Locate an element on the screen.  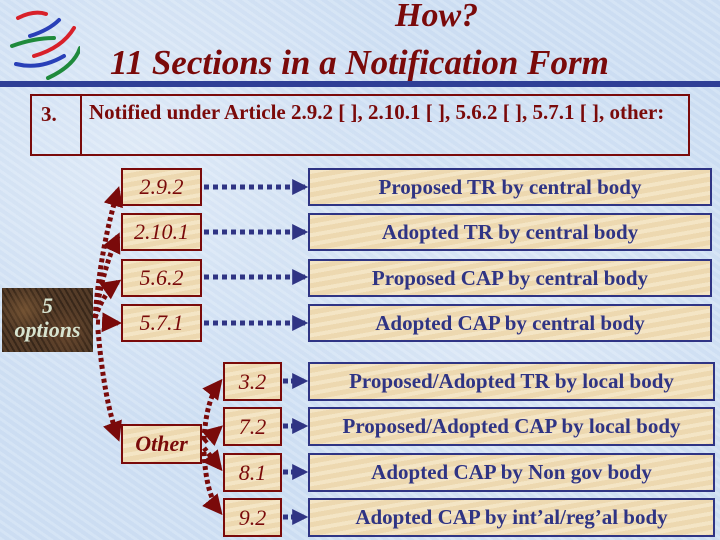
arrow-options-to-other is located at coordinates (108, 385).